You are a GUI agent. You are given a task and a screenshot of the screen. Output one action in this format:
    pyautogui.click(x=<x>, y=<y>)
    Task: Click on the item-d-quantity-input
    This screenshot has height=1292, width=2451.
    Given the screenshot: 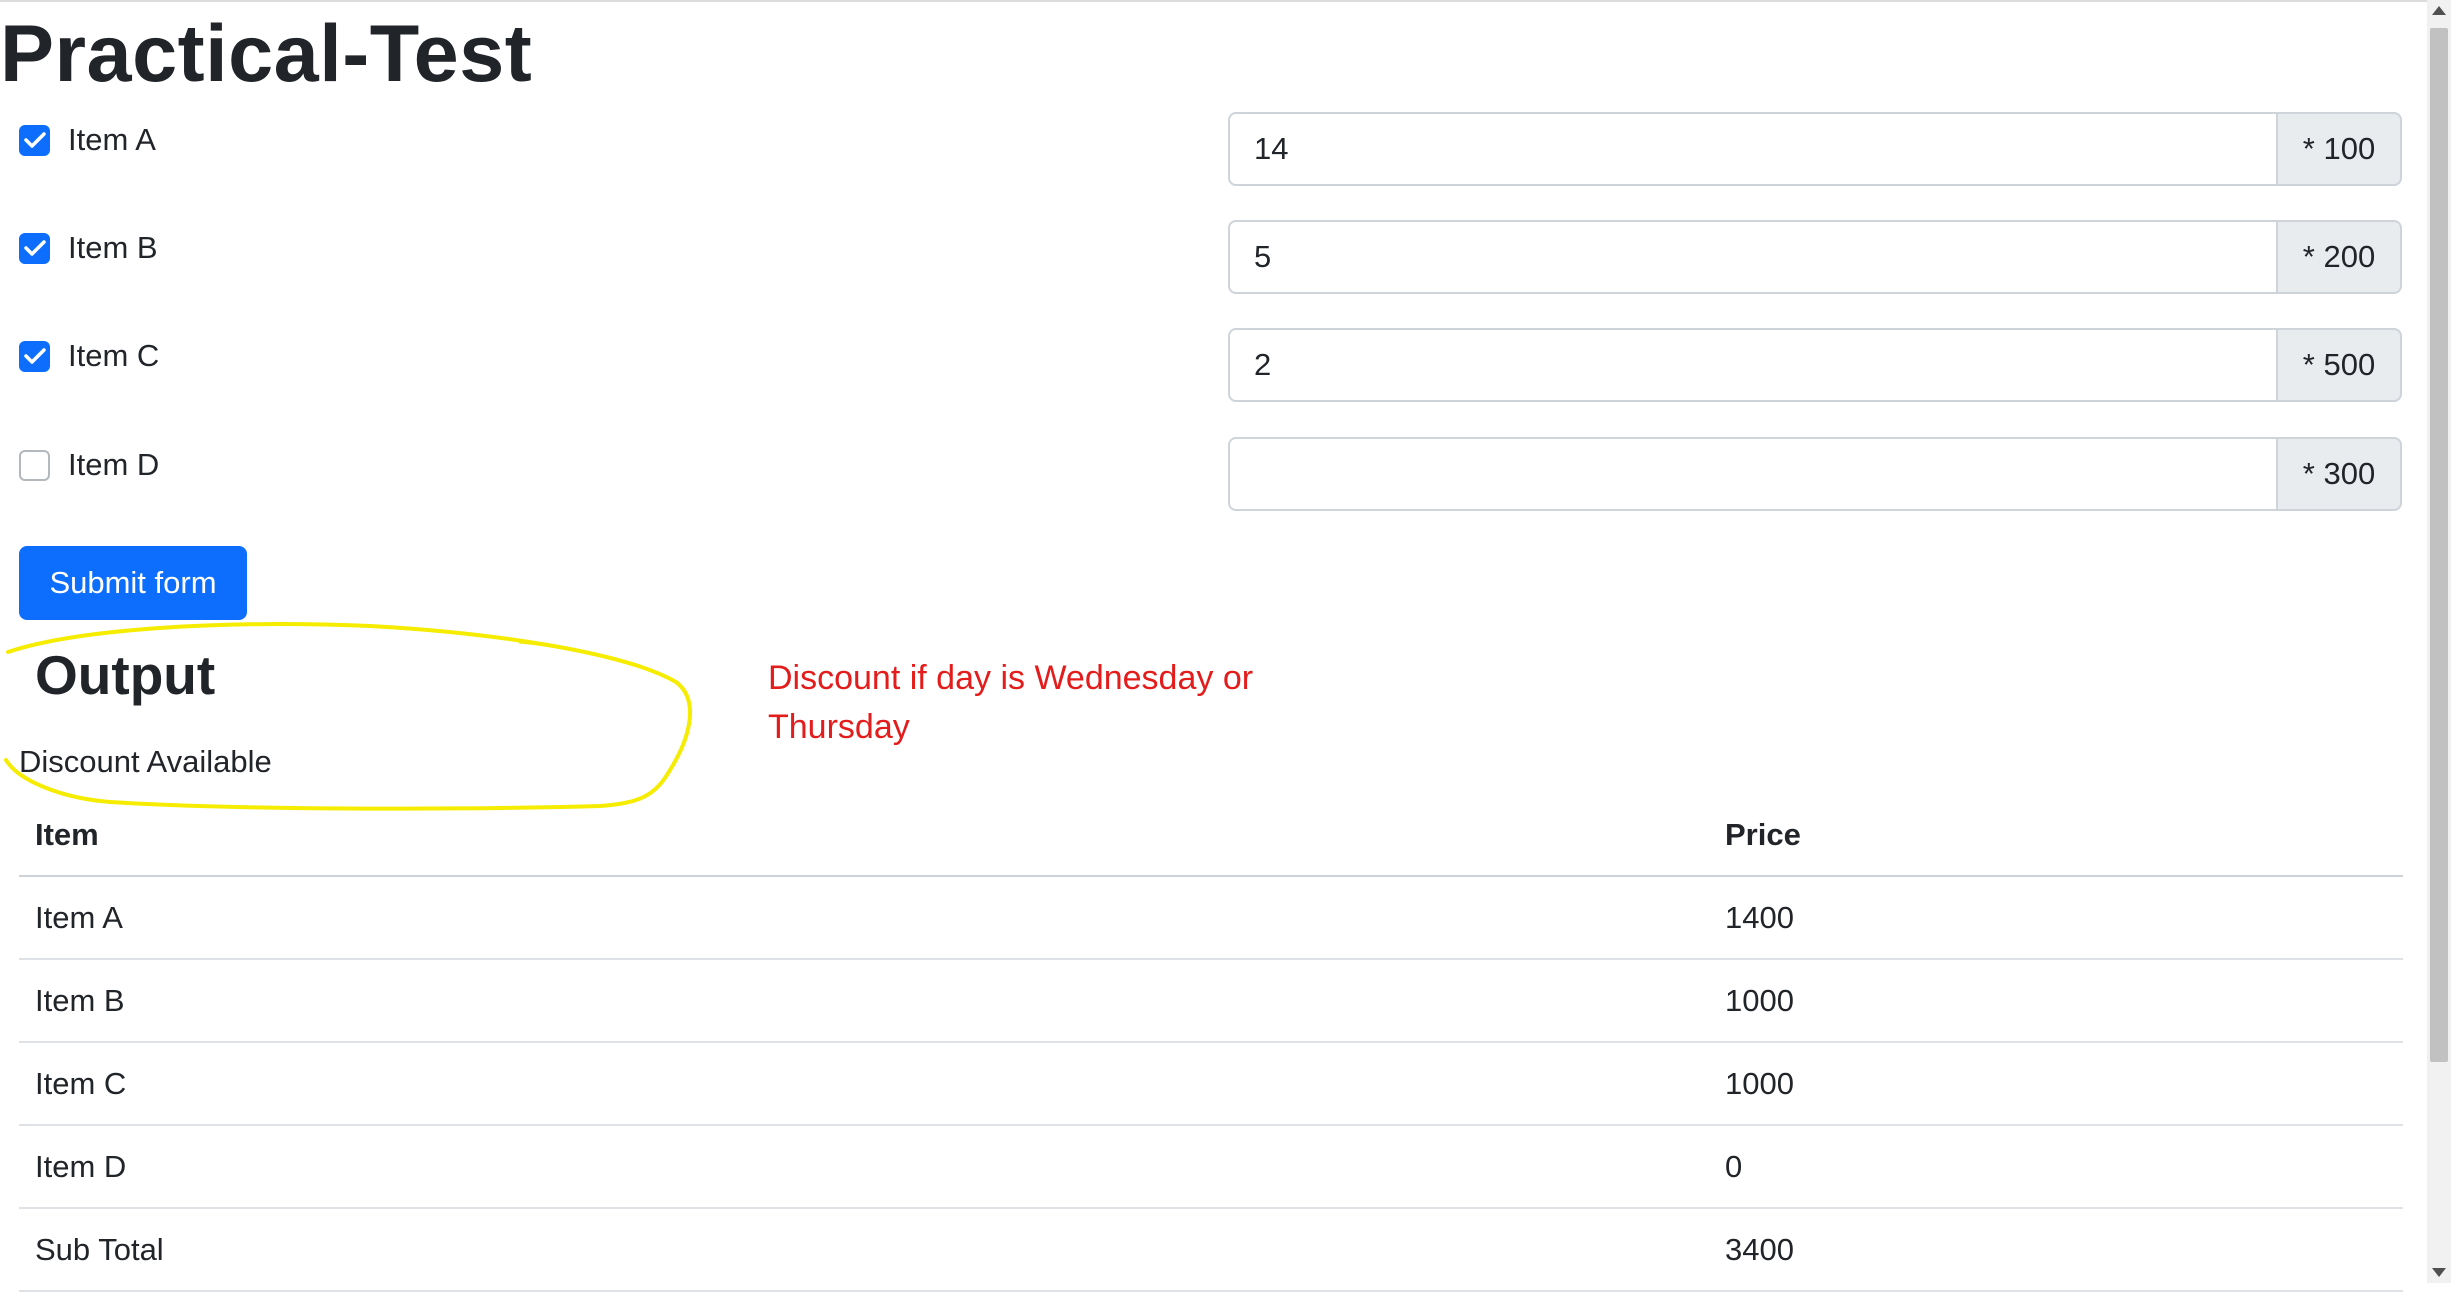 What is the action you would take?
    pyautogui.click(x=1753, y=474)
    